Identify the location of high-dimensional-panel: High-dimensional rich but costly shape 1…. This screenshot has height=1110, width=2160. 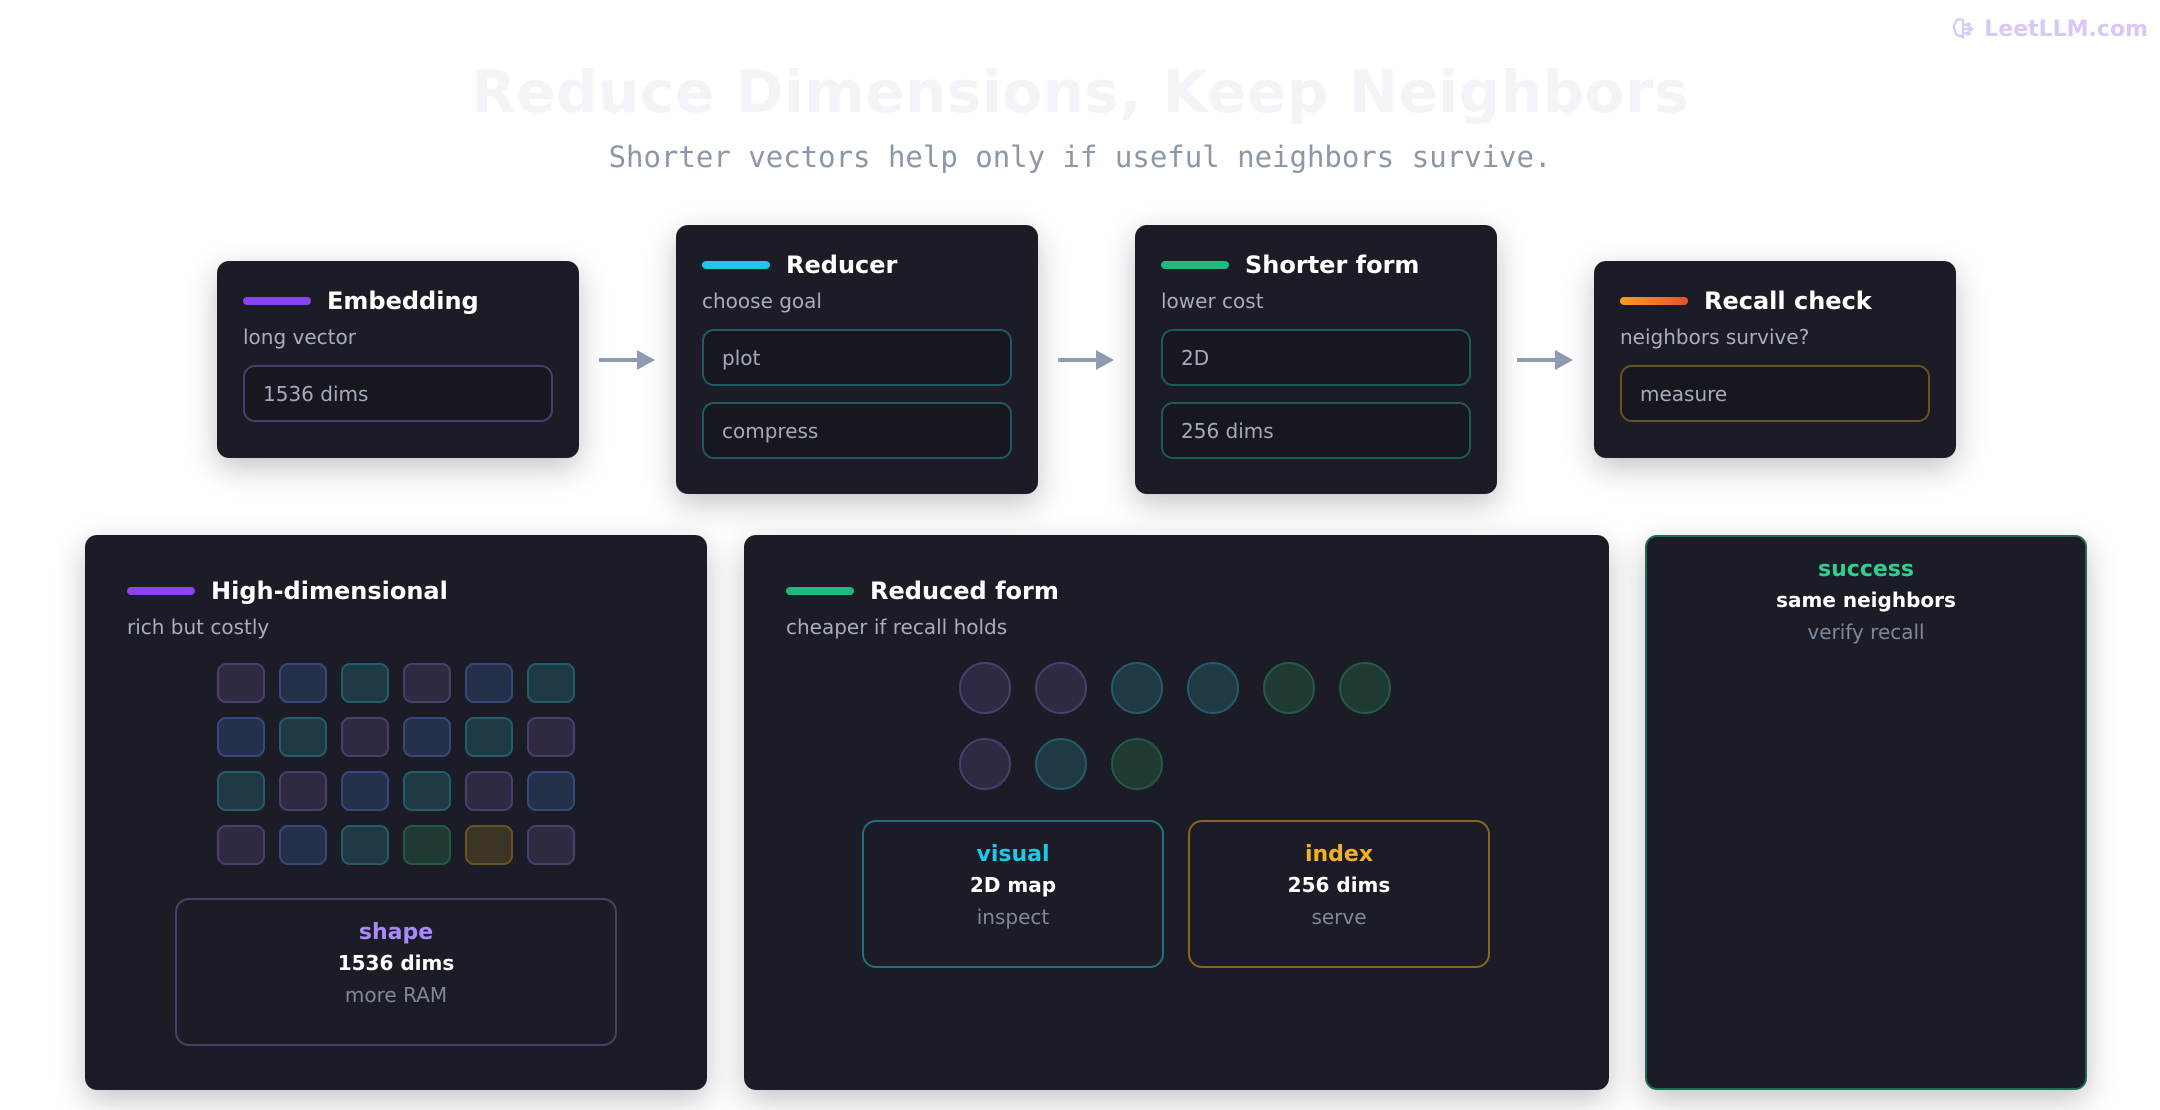
(396, 812).